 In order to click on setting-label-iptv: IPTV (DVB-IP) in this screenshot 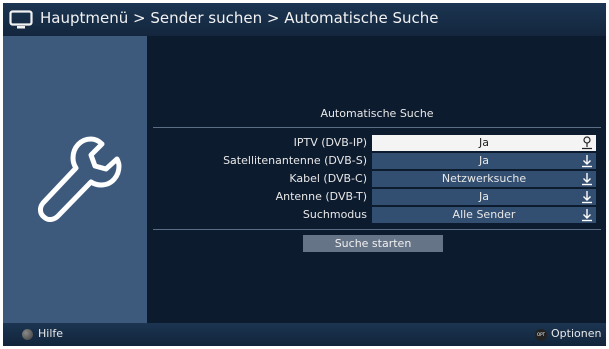, I will do `click(330, 142)`.